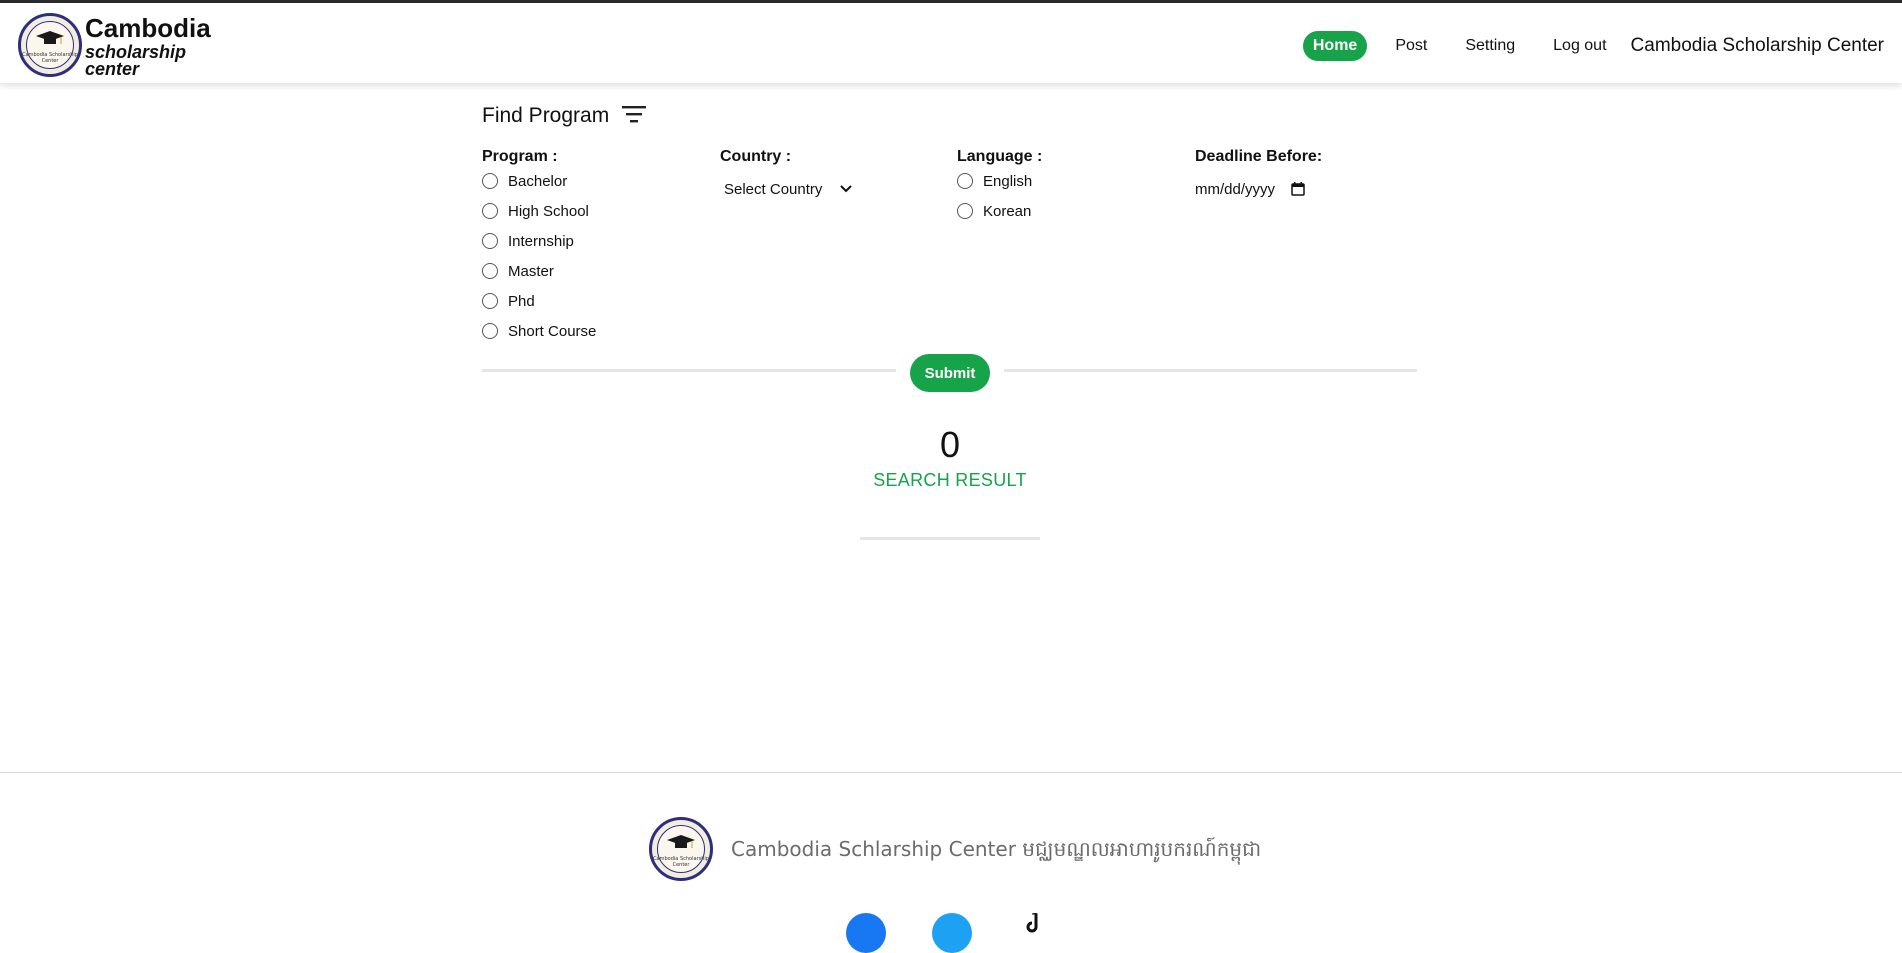  I want to click on logo-seal: Cambodia Scholarship Center, so click(50, 45).